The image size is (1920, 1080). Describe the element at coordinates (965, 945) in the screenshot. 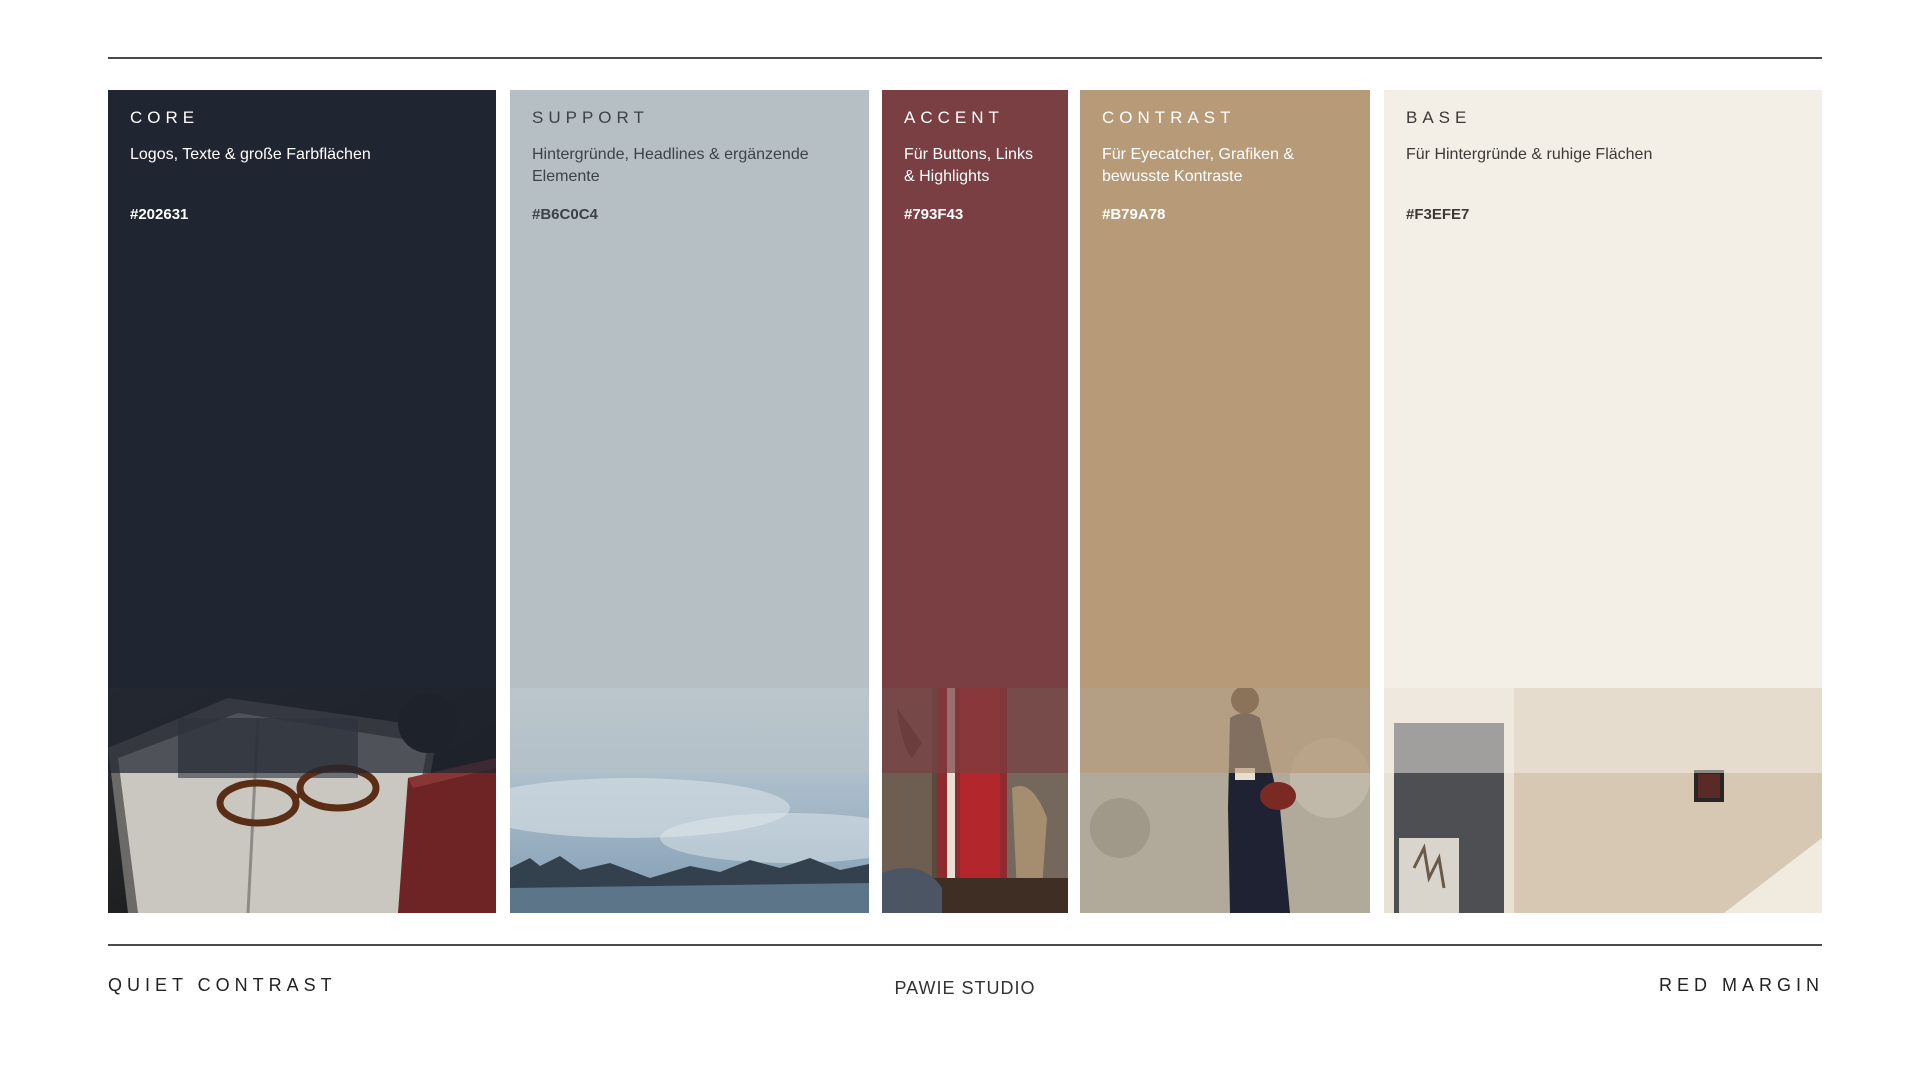

I see `bottom-divider` at that location.